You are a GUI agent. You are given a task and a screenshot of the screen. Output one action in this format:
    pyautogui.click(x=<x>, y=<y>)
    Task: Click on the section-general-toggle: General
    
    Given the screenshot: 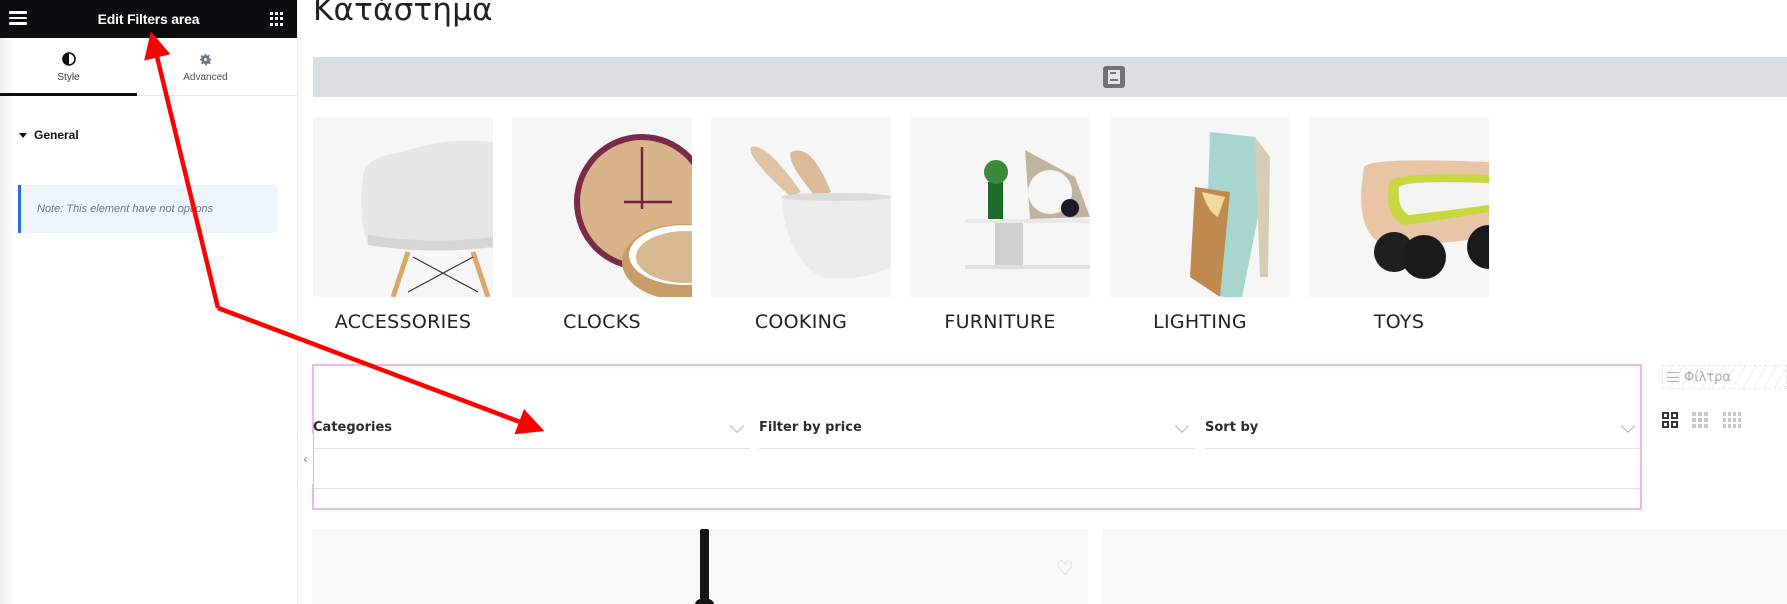 What is the action you would take?
    pyautogui.click(x=49, y=135)
    